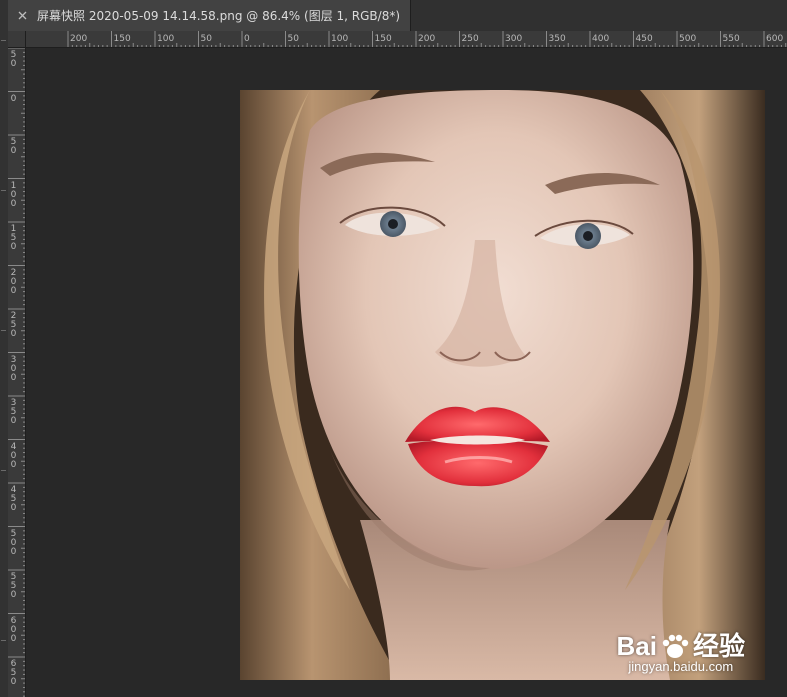  I want to click on ruler-v-label: 0, so click(13, 98).